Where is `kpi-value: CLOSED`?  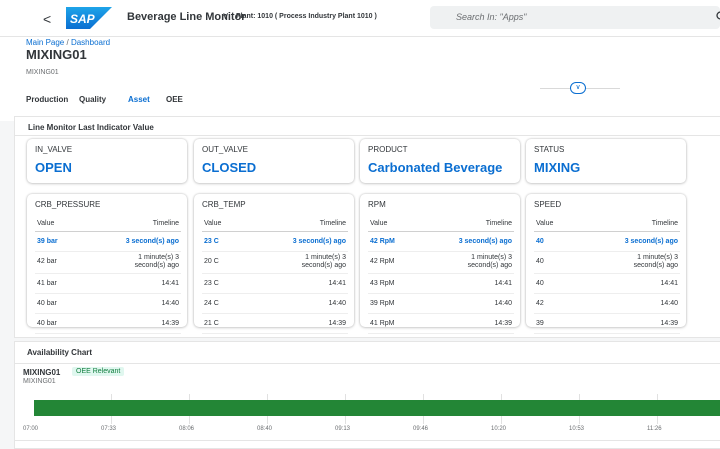 kpi-value: CLOSED is located at coordinates (229, 167).